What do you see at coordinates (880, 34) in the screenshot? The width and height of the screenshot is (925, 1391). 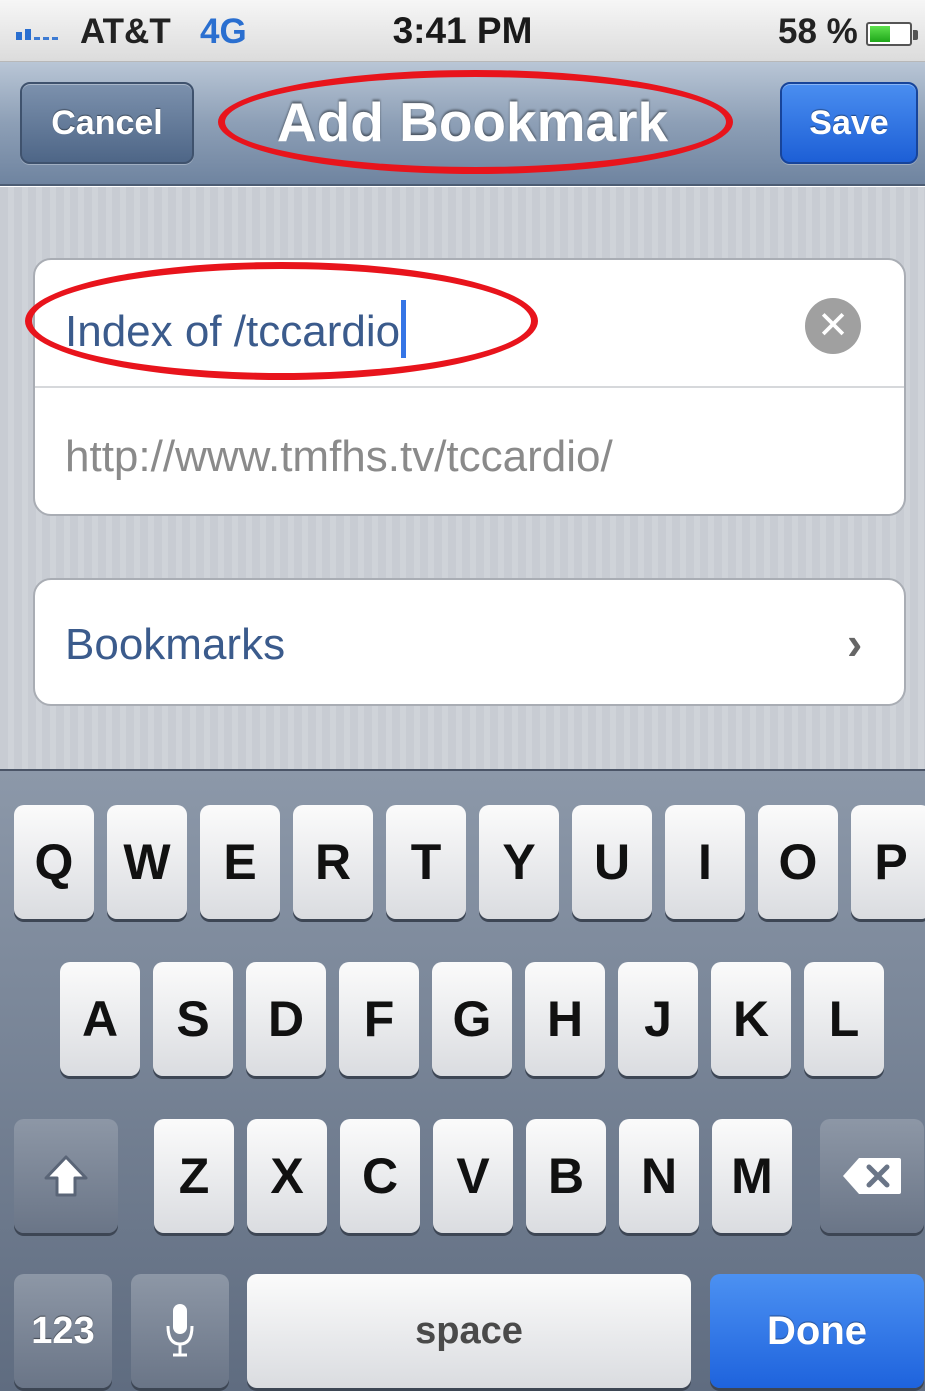 I see `battery-fill` at bounding box center [880, 34].